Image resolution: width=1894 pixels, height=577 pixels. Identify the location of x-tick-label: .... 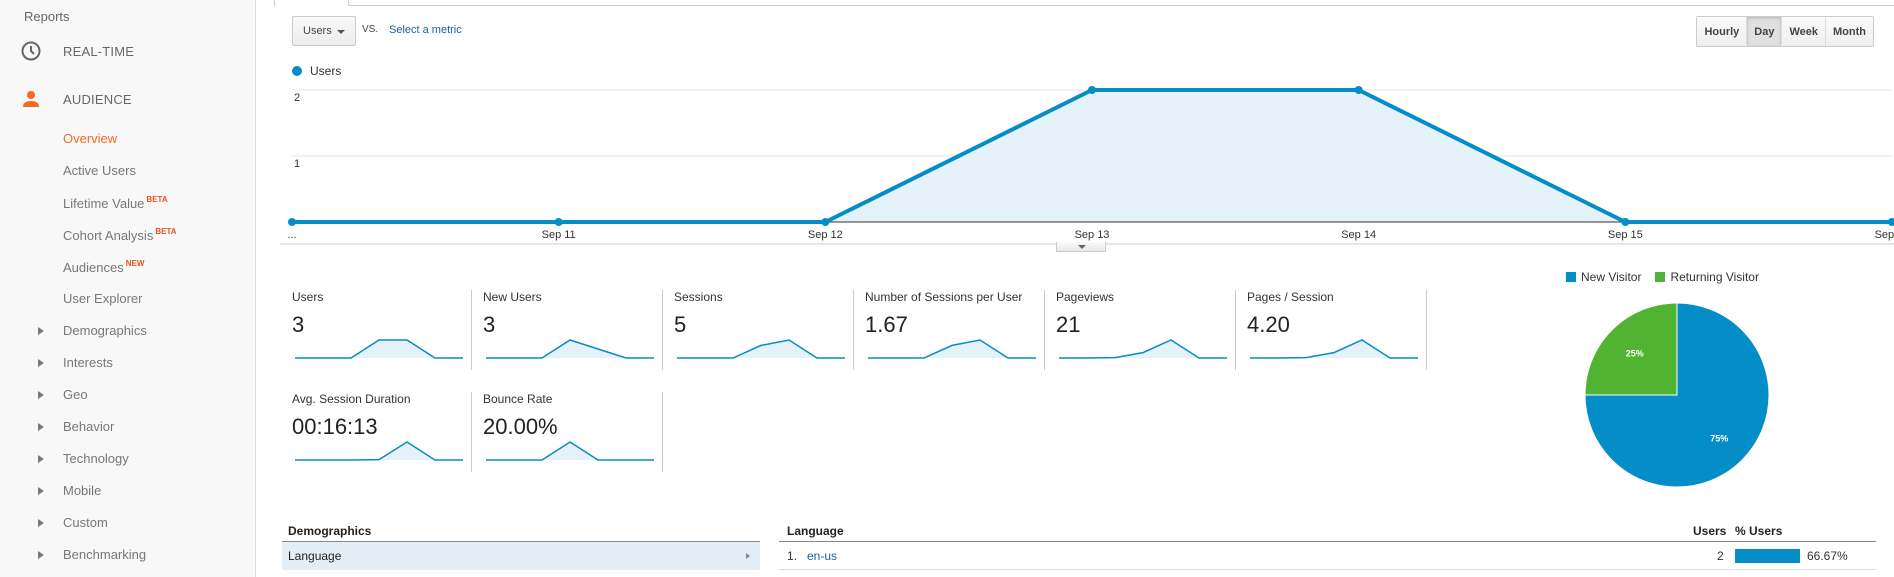
(291, 235).